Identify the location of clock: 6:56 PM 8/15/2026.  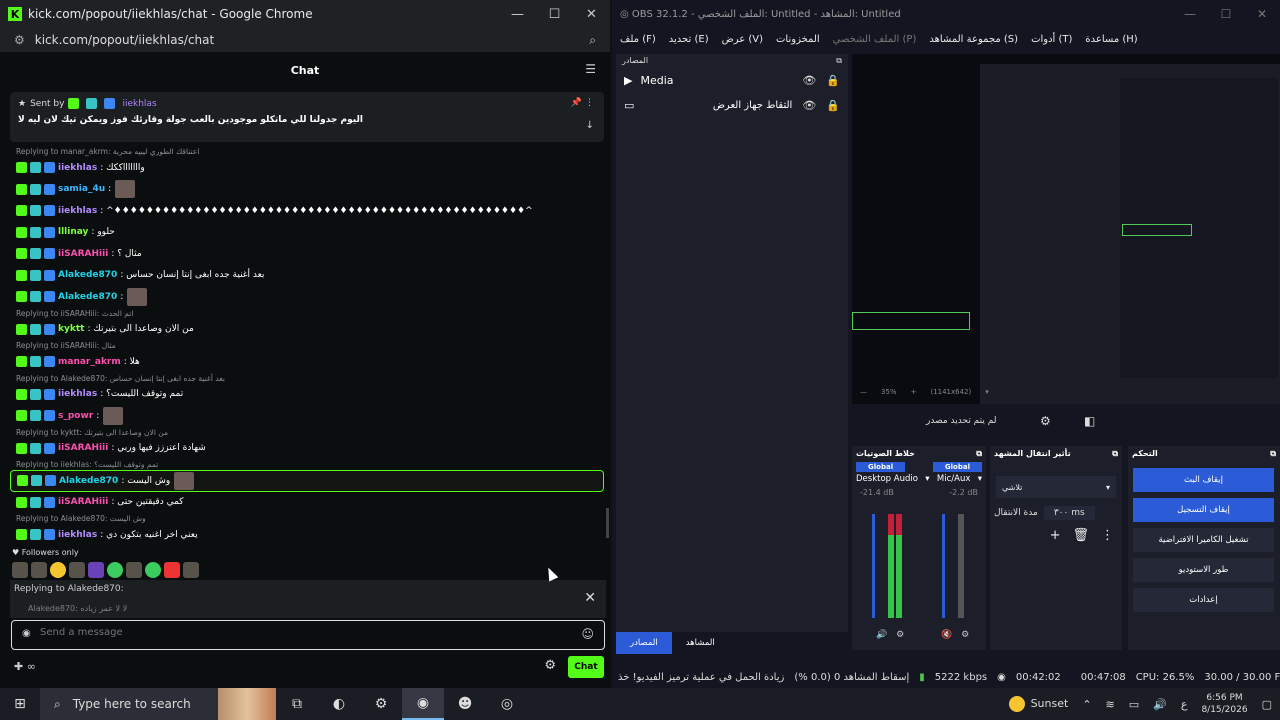
(1224, 704).